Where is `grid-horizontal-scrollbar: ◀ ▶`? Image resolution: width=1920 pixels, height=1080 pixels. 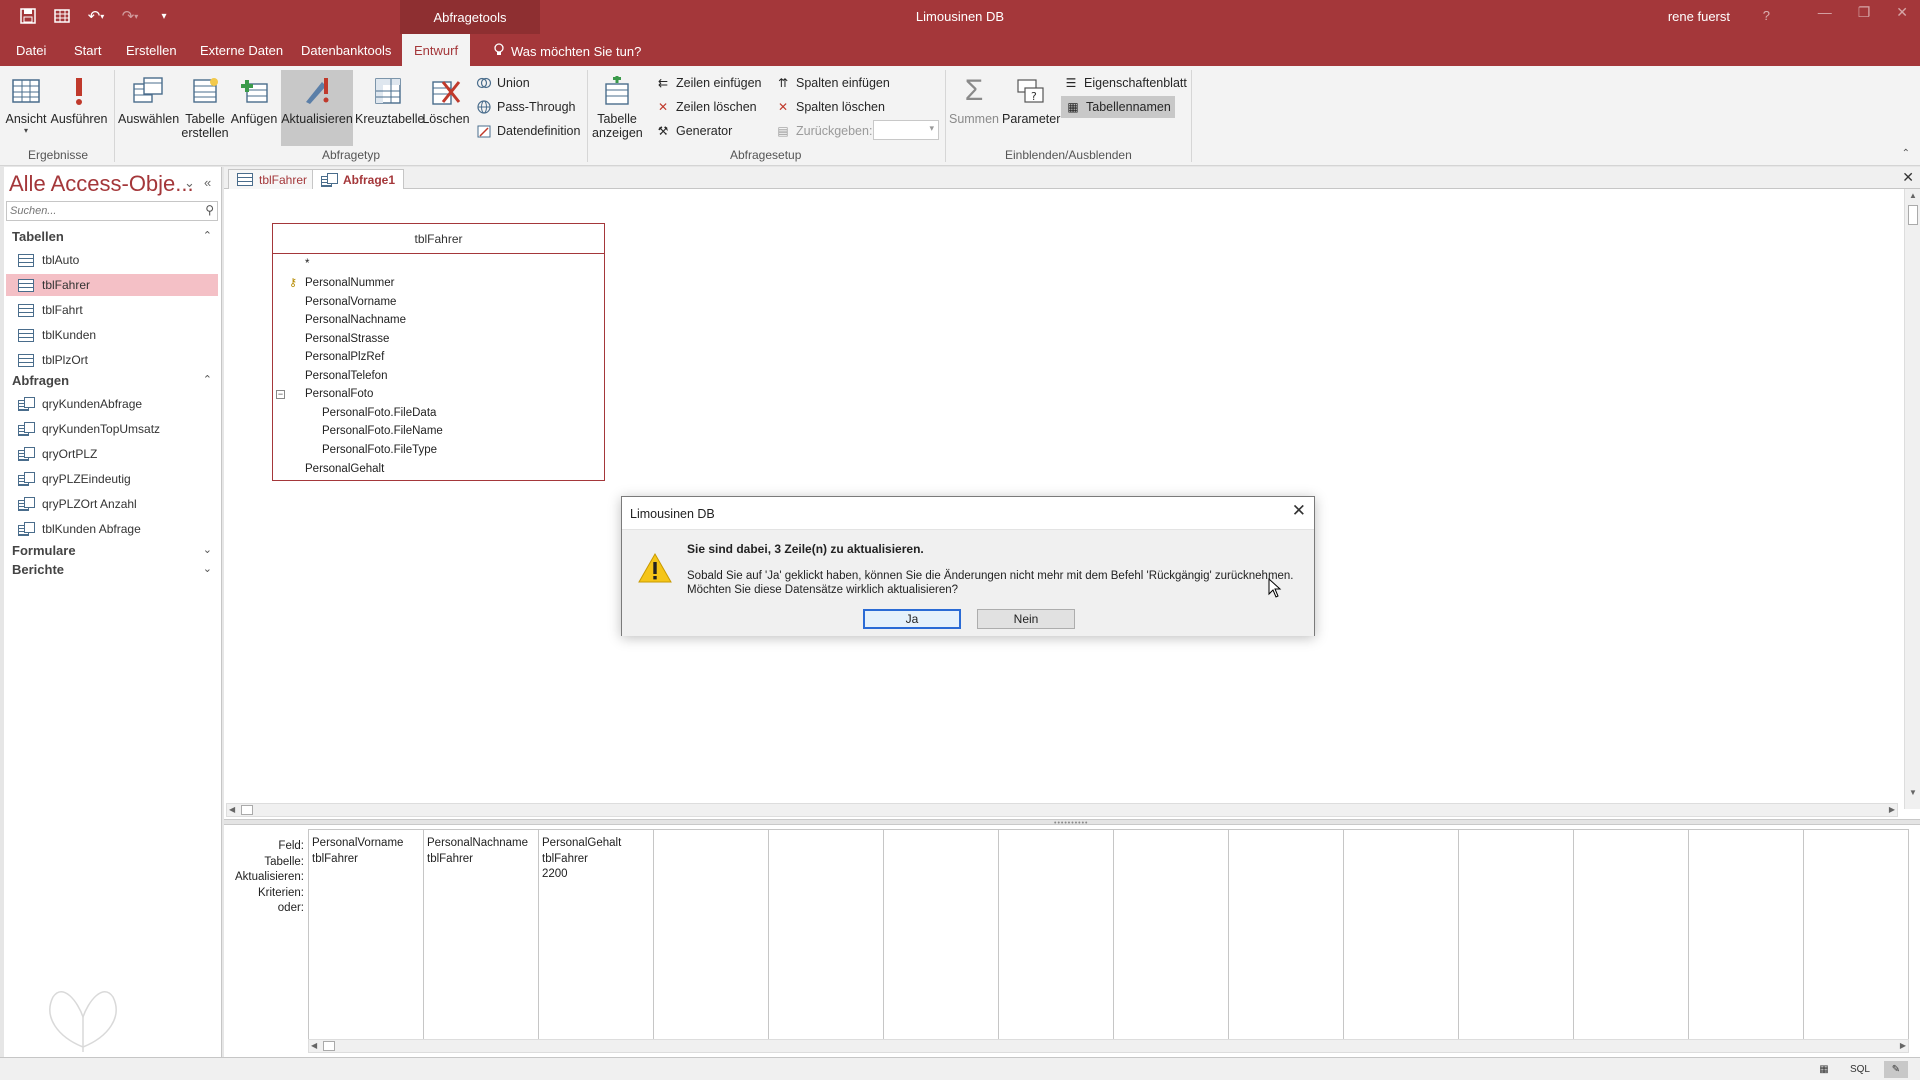
grid-horizontal-scrollbar: ◀ ▶ is located at coordinates (1108, 1046).